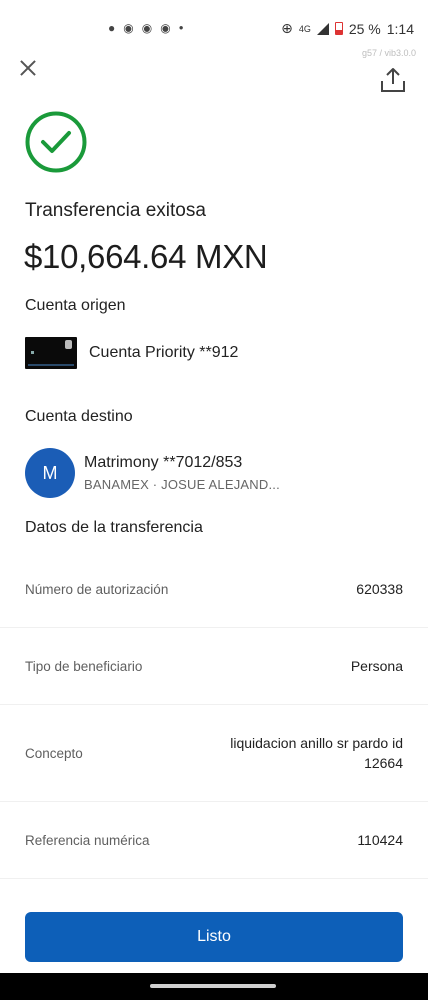 The width and height of the screenshot is (428, 1000). Describe the element at coordinates (380, 840) in the screenshot. I see `detail-value: 110424` at that location.